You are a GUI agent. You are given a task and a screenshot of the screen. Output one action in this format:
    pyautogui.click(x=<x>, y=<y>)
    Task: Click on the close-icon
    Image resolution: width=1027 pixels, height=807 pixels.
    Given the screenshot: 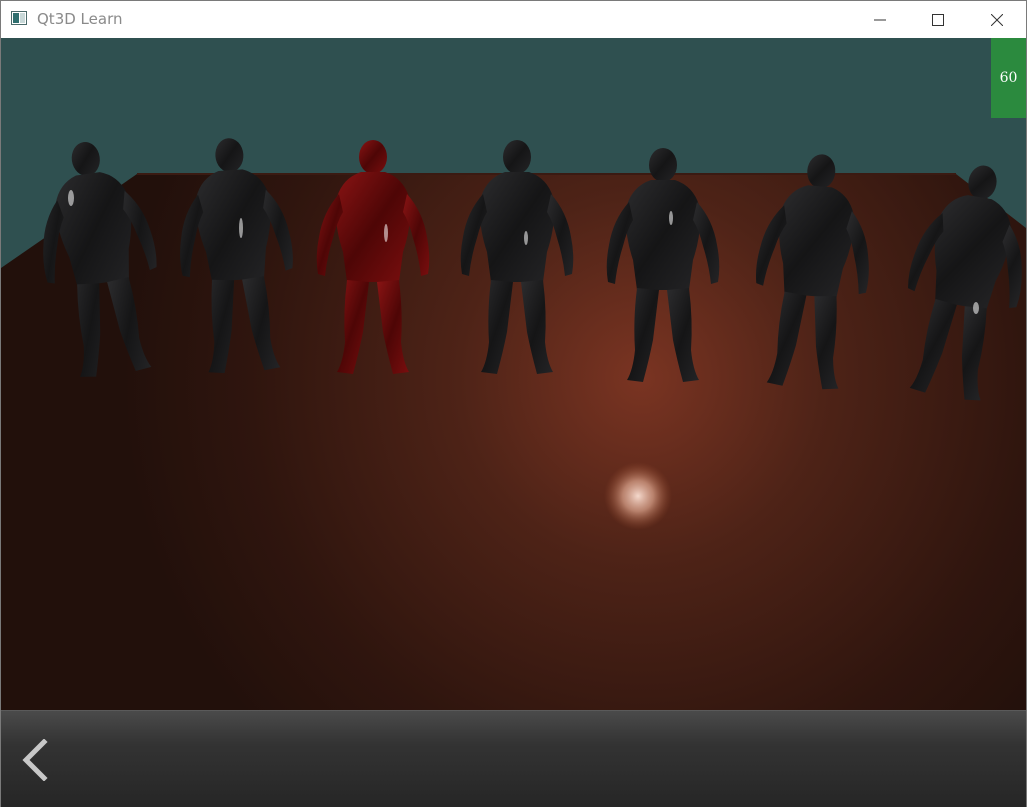 What is the action you would take?
    pyautogui.click(x=997, y=19)
    